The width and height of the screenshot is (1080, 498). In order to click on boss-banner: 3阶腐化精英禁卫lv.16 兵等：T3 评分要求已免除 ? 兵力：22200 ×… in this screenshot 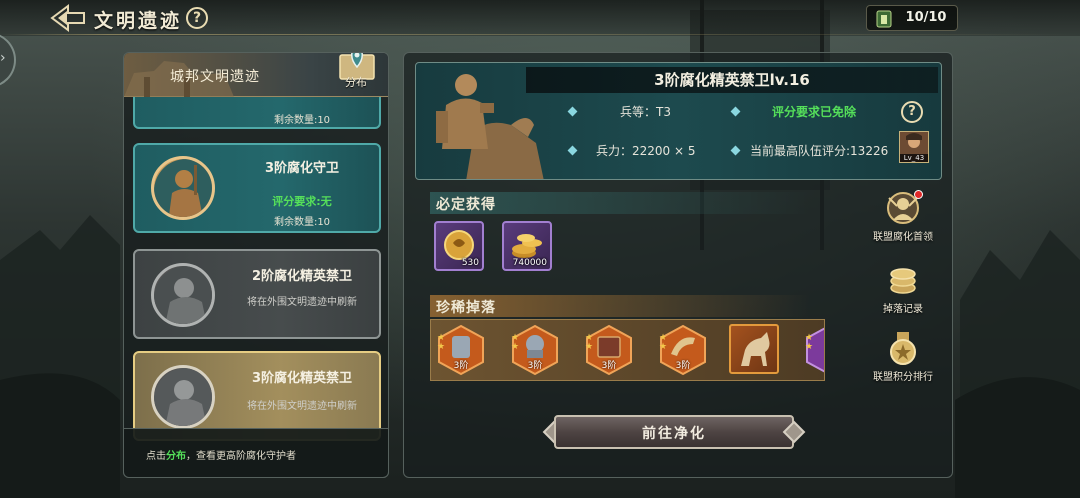, I will do `click(678, 121)`.